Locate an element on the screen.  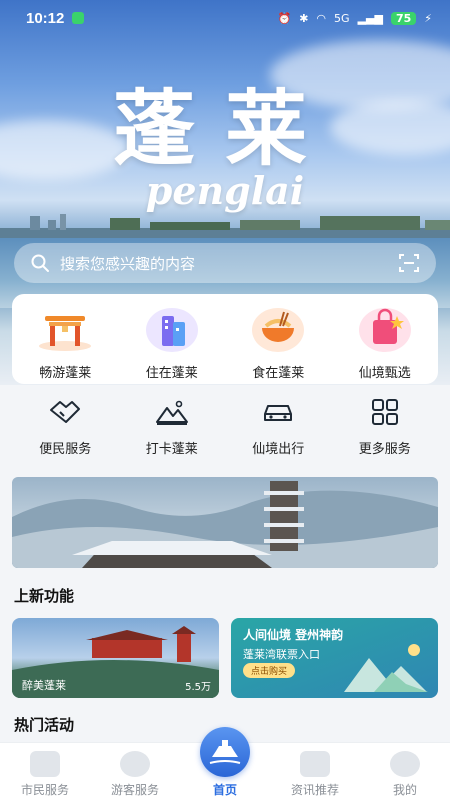
feature-label: 仙境甄选 is located at coordinates (384, 373).